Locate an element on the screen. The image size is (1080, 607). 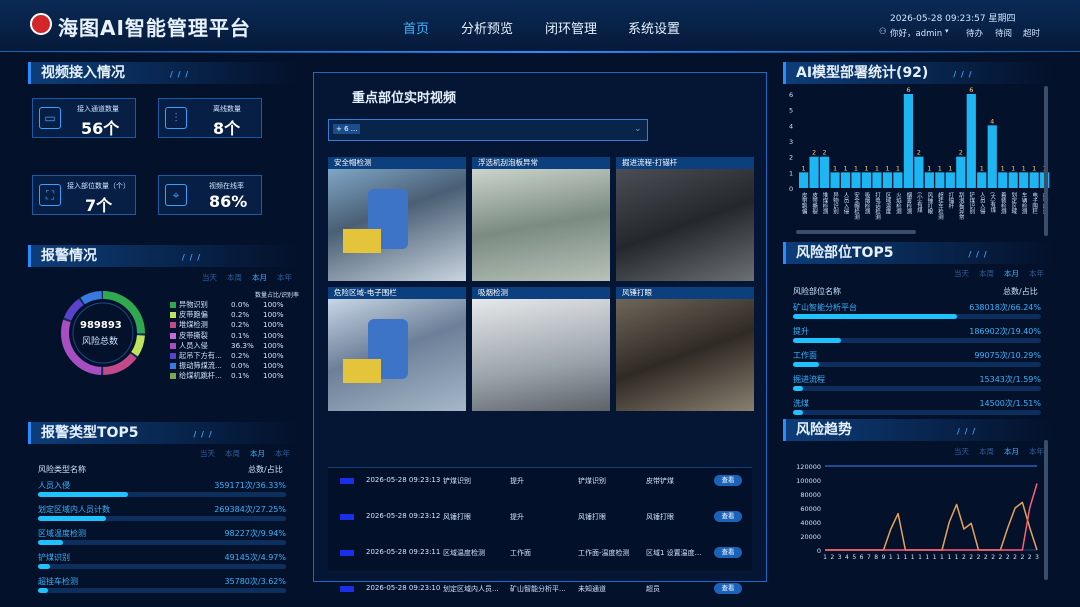
nav-home: 首页 is located at coordinates (416, 27).